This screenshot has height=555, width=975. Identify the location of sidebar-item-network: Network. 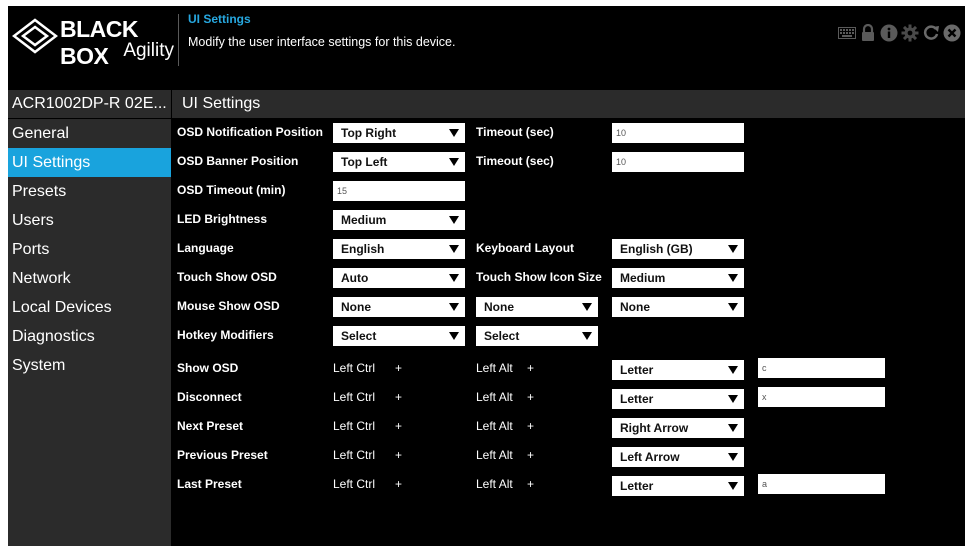
(89, 278).